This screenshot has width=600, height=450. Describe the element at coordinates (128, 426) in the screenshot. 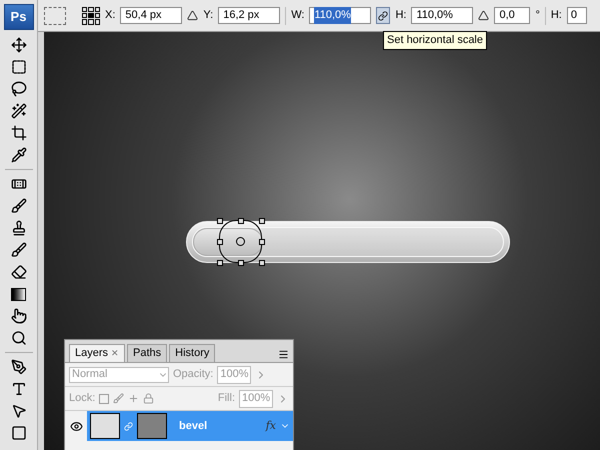

I see `chain-icon` at that location.